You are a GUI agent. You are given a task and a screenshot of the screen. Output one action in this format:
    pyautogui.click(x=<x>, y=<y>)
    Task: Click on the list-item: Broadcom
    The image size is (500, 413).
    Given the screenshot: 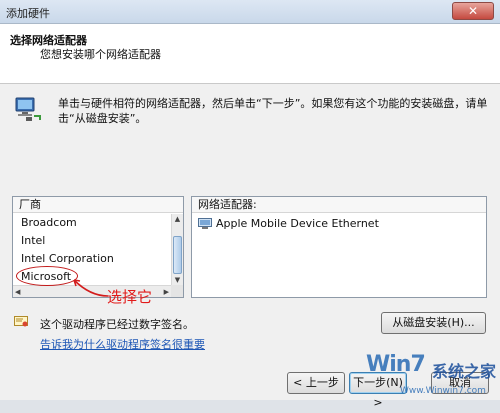 What is the action you would take?
    pyautogui.click(x=92, y=223)
    